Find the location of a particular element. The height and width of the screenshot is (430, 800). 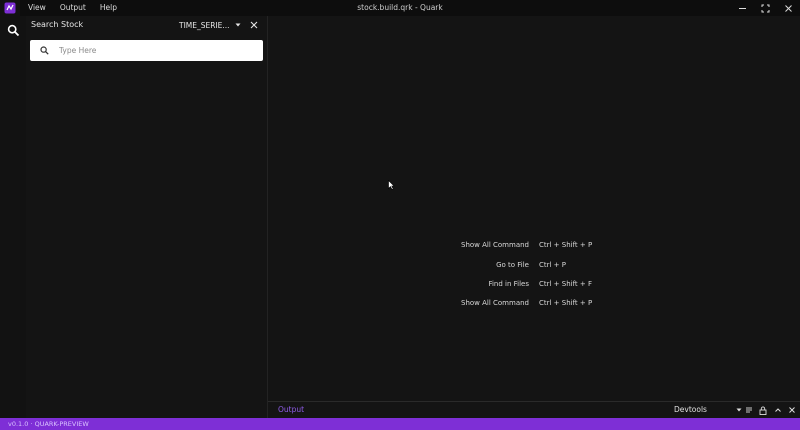

devtools-dropdown: Devtools is located at coordinates (708, 409).